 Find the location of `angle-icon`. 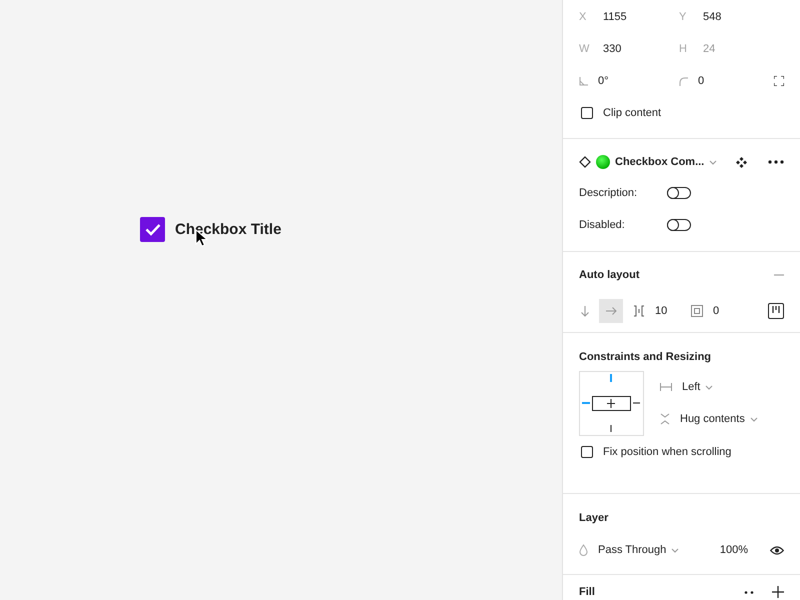

angle-icon is located at coordinates (583, 81).